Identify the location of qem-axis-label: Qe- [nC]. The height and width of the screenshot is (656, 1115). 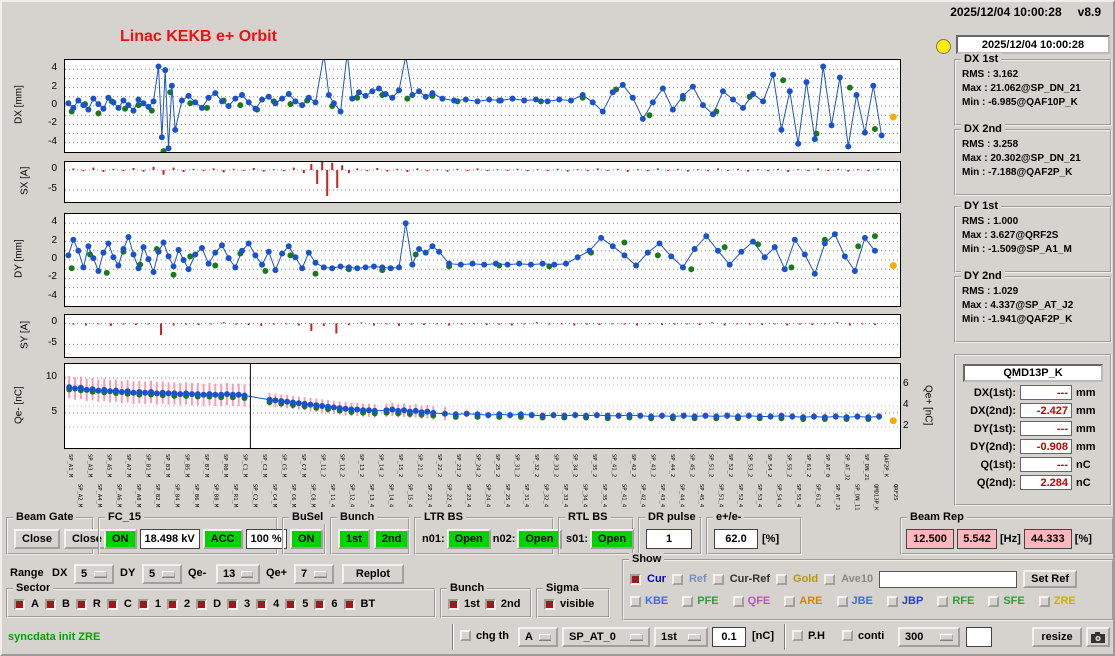
(19, 405).